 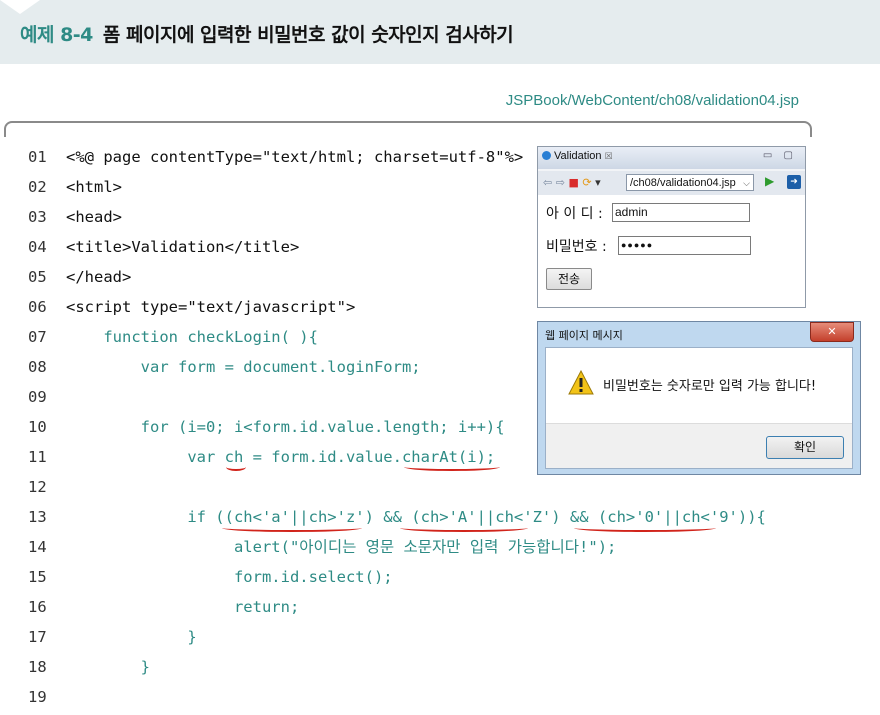 I want to click on ok-button: 확인, so click(x=805, y=447).